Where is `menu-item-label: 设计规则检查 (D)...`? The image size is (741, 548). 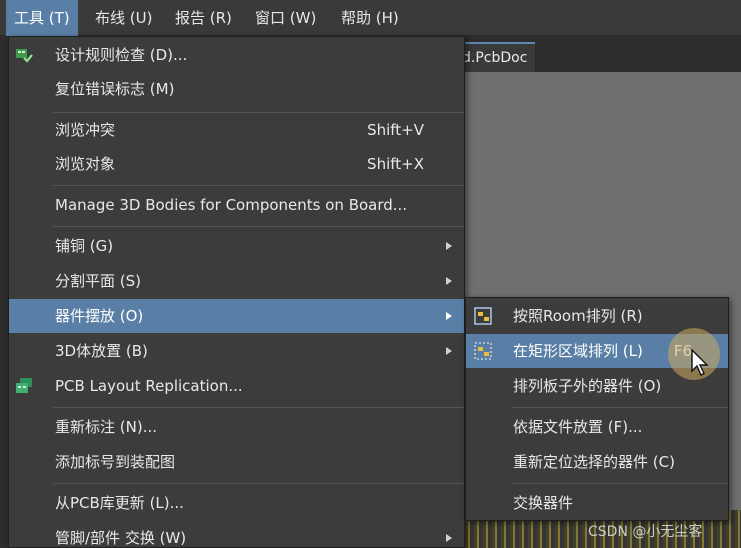 menu-item-label: 设计规则检查 (D)... is located at coordinates (121, 55).